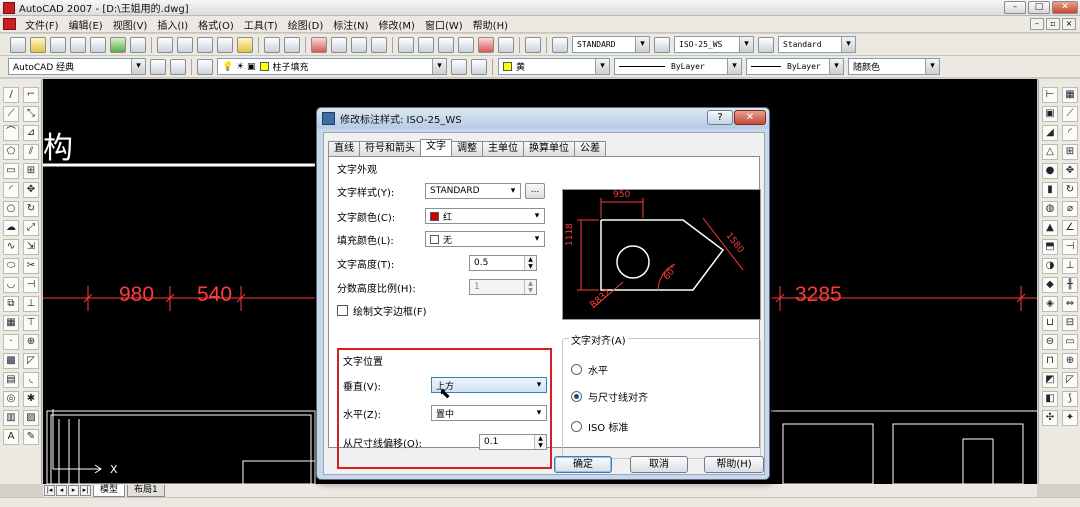  What do you see at coordinates (11, 95) in the screenshot?
I see `line-icon: /` at bounding box center [11, 95].